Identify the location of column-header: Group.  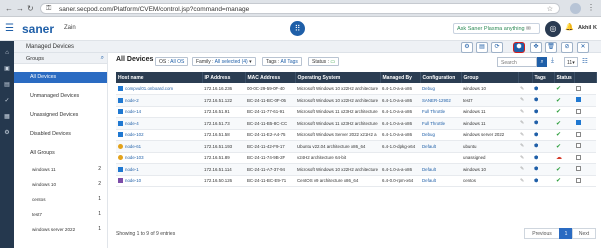
(490, 77).